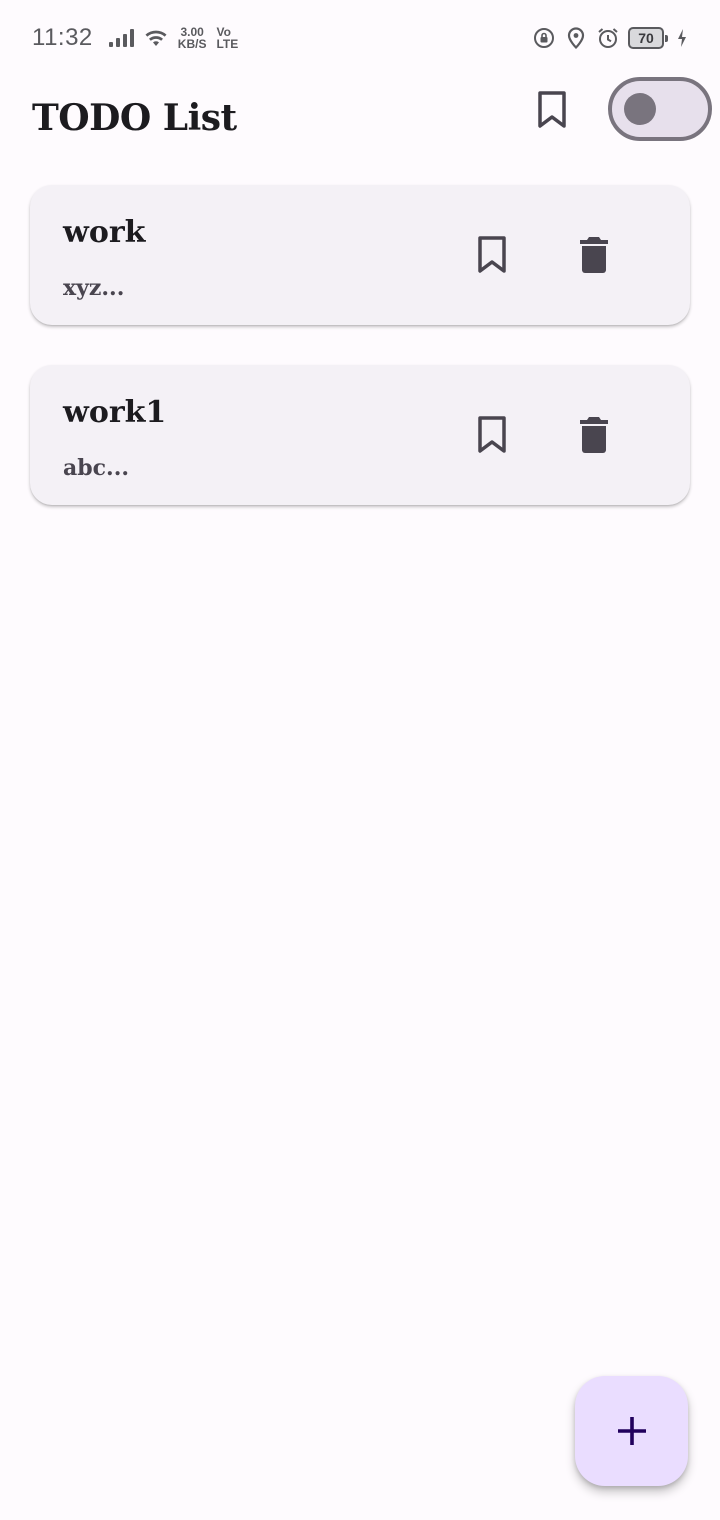 The height and width of the screenshot is (1520, 720). Describe the element at coordinates (640, 109) in the screenshot. I see `toggle-knob` at that location.